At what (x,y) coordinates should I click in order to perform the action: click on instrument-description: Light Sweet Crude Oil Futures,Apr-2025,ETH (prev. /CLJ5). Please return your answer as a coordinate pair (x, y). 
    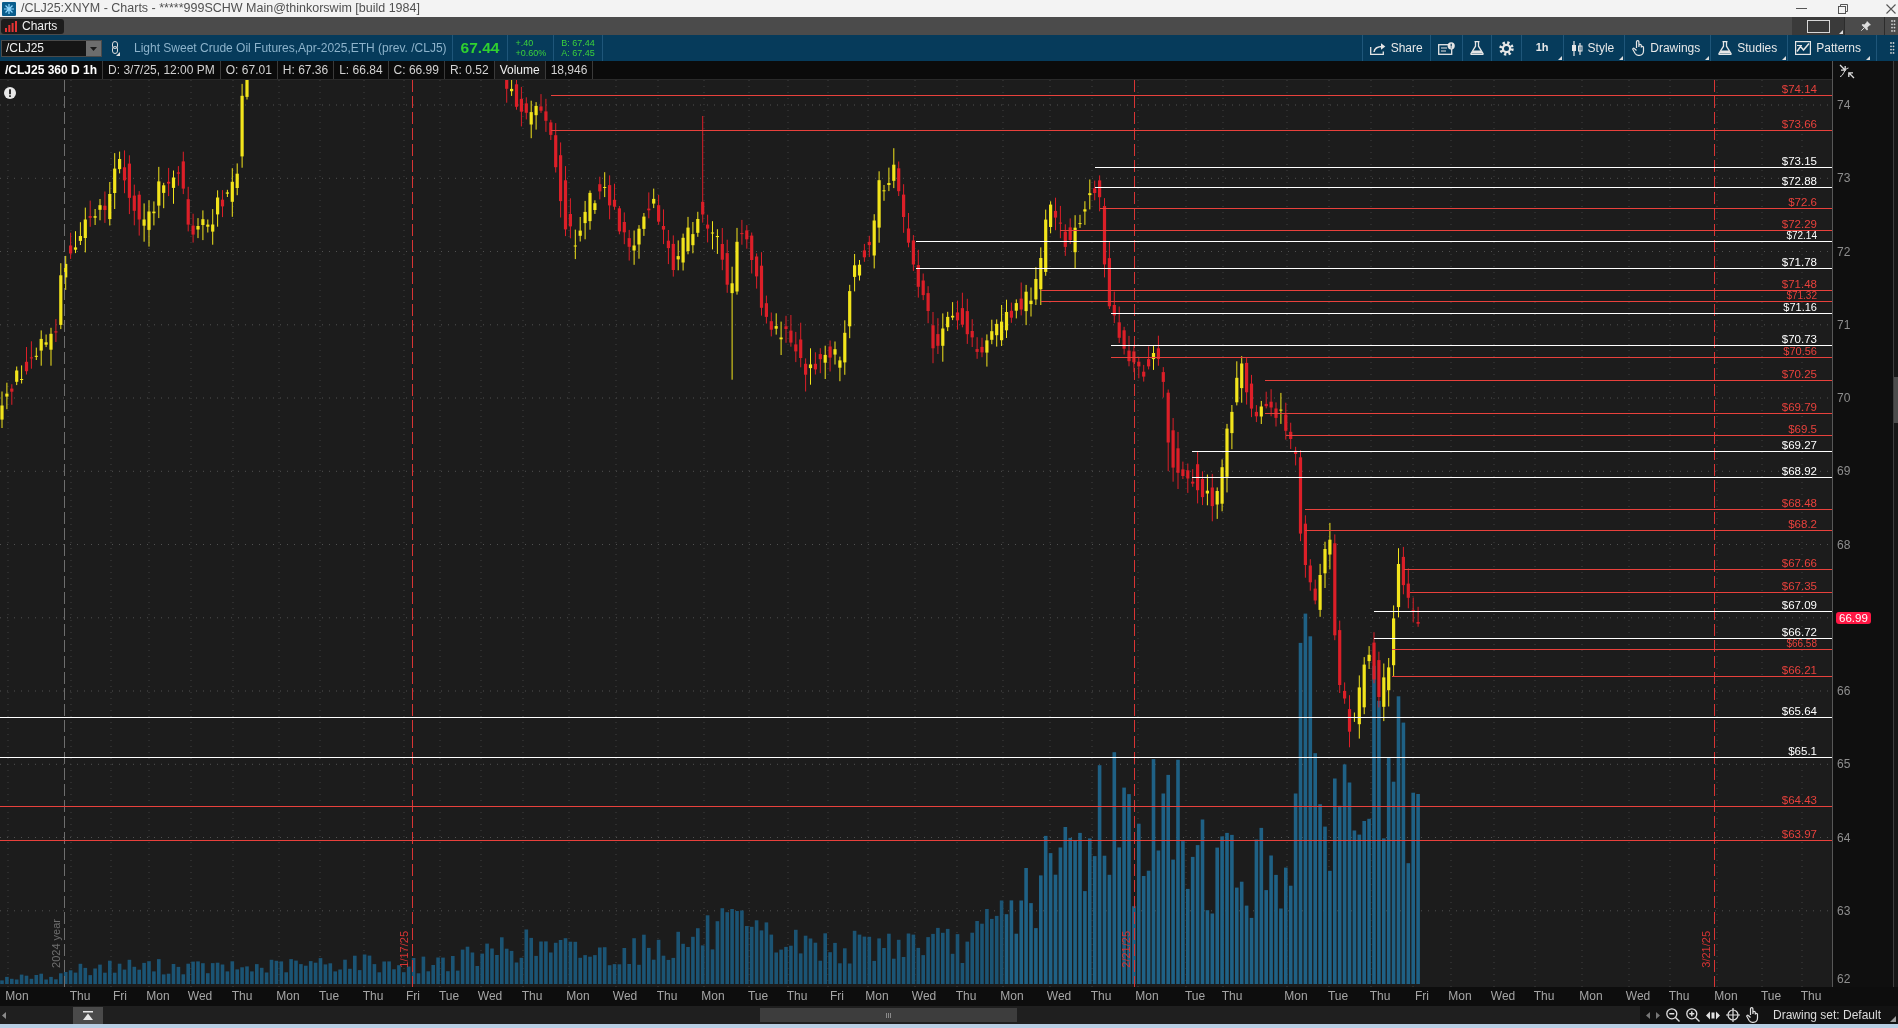
    Looking at the image, I should click on (290, 48).